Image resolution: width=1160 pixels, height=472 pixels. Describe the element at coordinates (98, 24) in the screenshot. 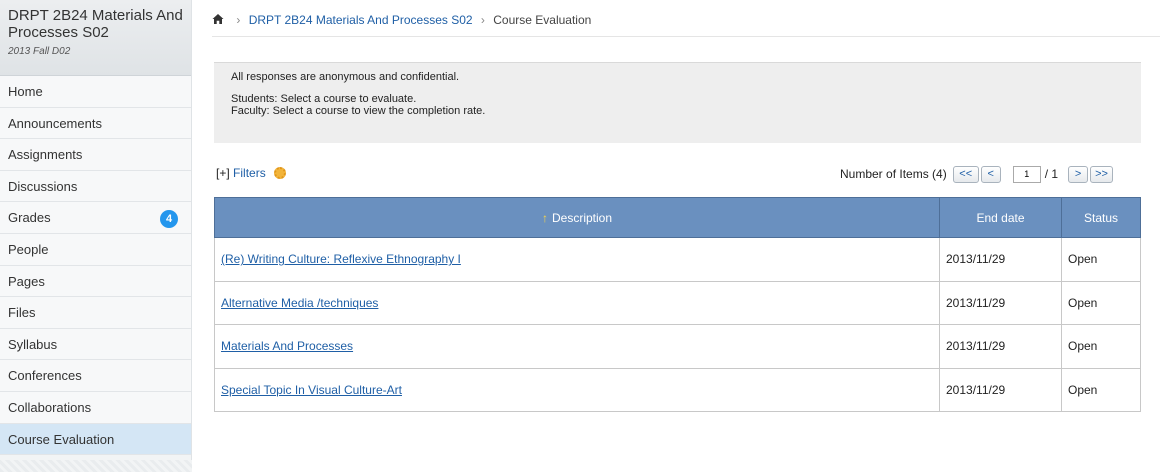

I see `course-title: DRPT 2B24 Materials And Processes S02` at that location.